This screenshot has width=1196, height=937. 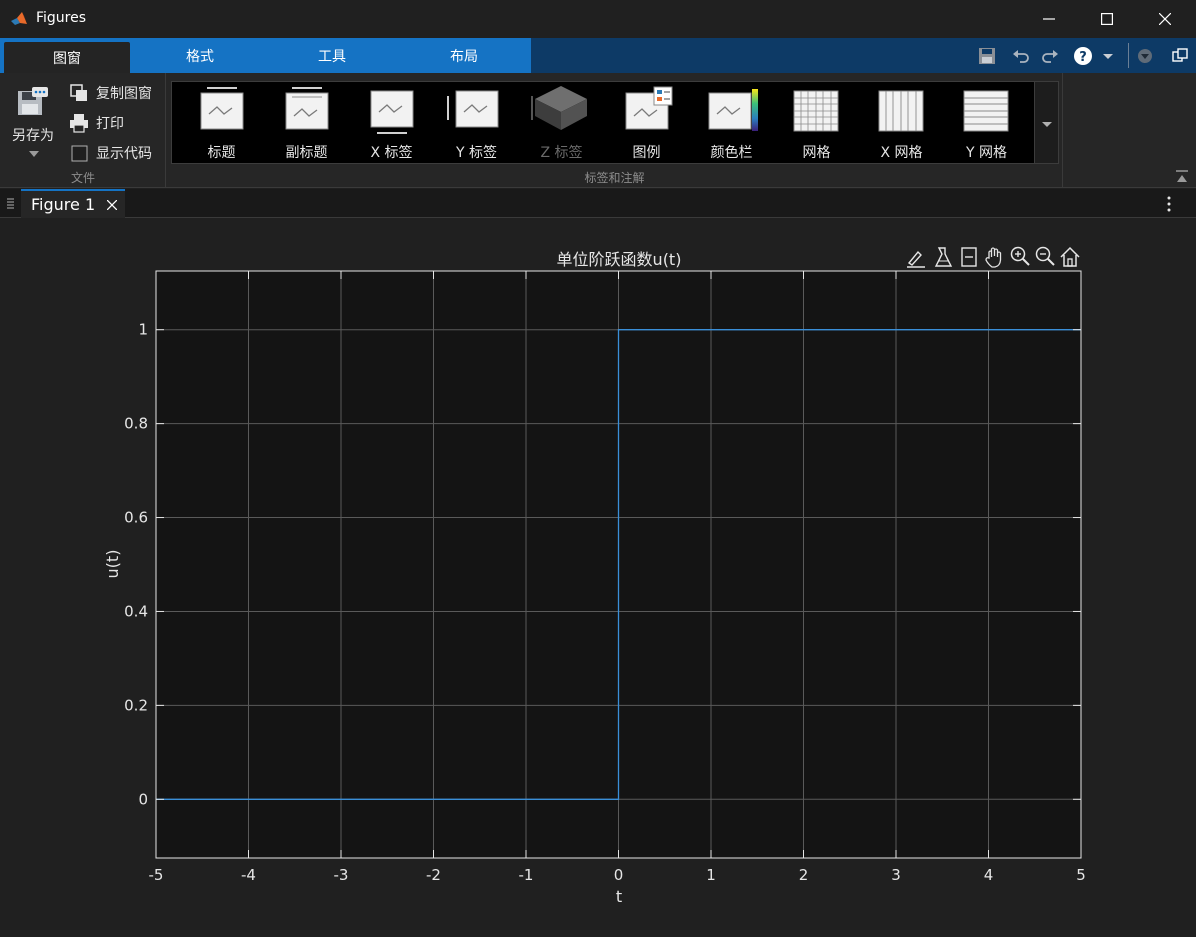 I want to click on pan-icon, so click(x=993, y=257).